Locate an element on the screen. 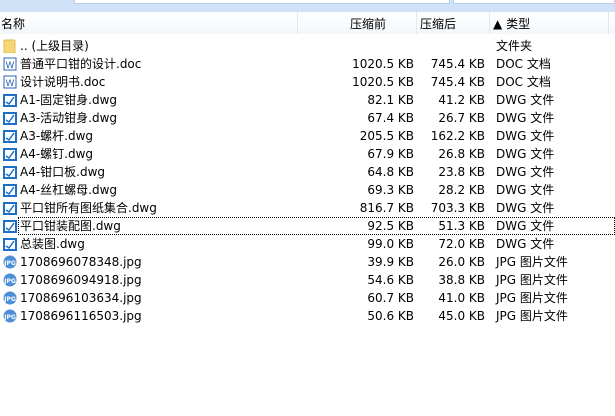  size-after: 72.0 KB is located at coordinates (461, 244).